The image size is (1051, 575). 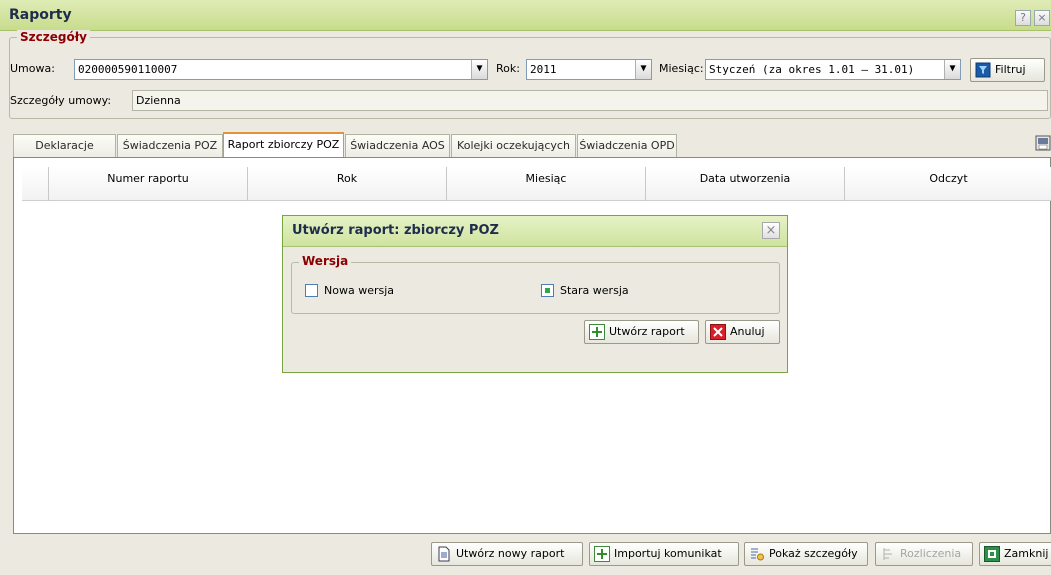 What do you see at coordinates (757, 554) in the screenshot?
I see `details-icon` at bounding box center [757, 554].